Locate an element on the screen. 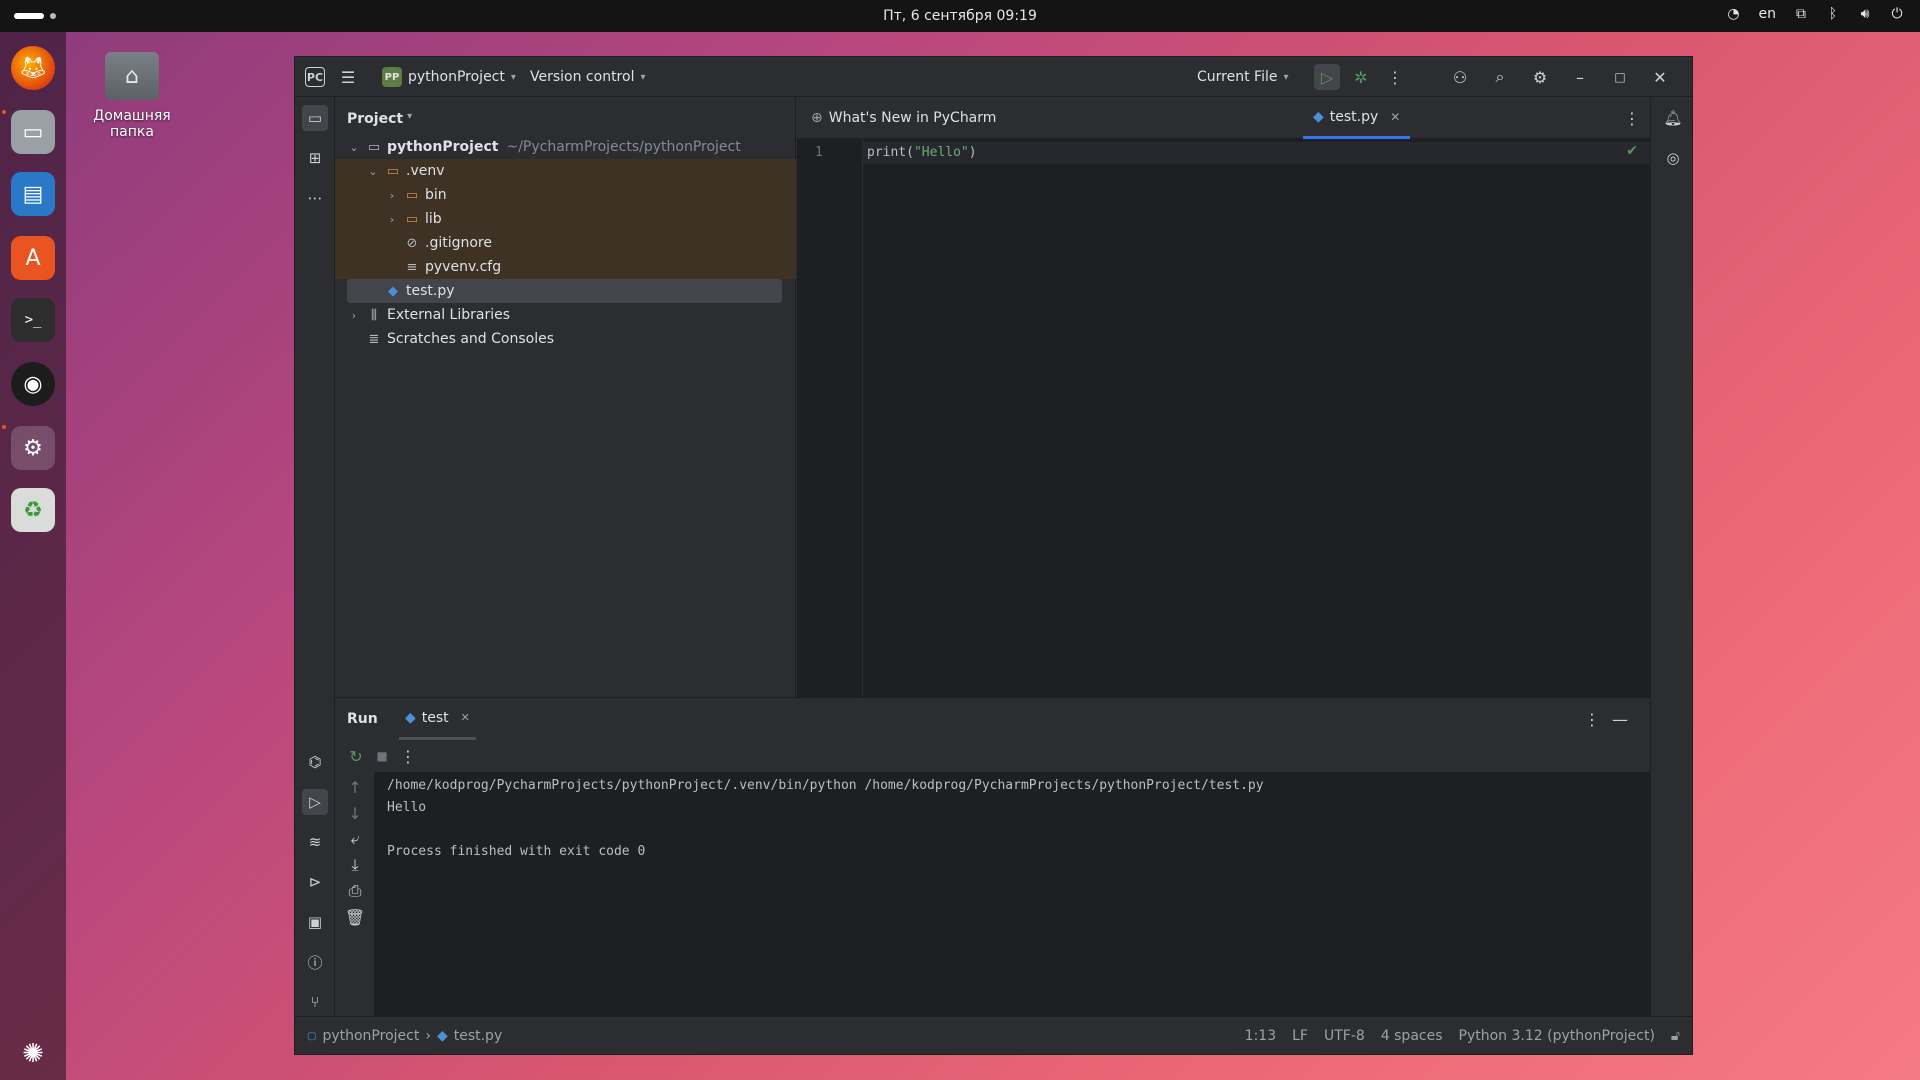 The width and height of the screenshot is (1920, 1080). settings-gear-icon: ⚙ is located at coordinates (1540, 77).